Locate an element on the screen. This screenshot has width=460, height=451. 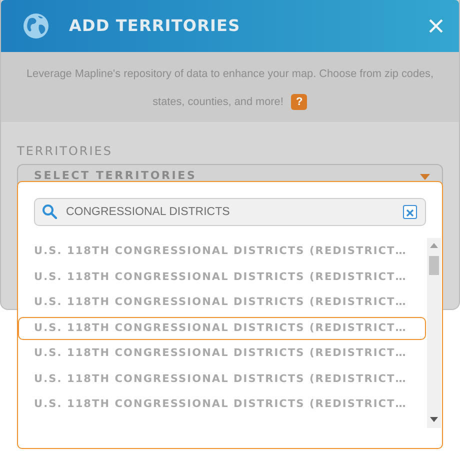
search-field: CONGRESSIONAL DISTRICTS is located at coordinates (230, 212).